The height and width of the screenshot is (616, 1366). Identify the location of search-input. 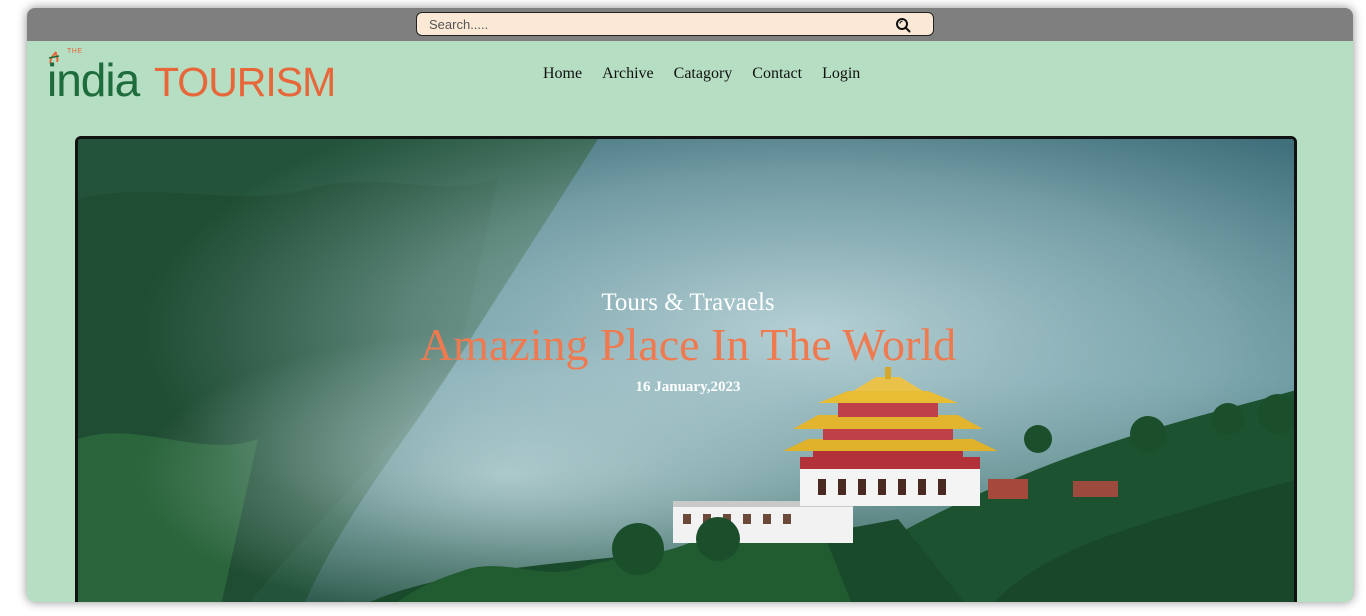
(649, 24).